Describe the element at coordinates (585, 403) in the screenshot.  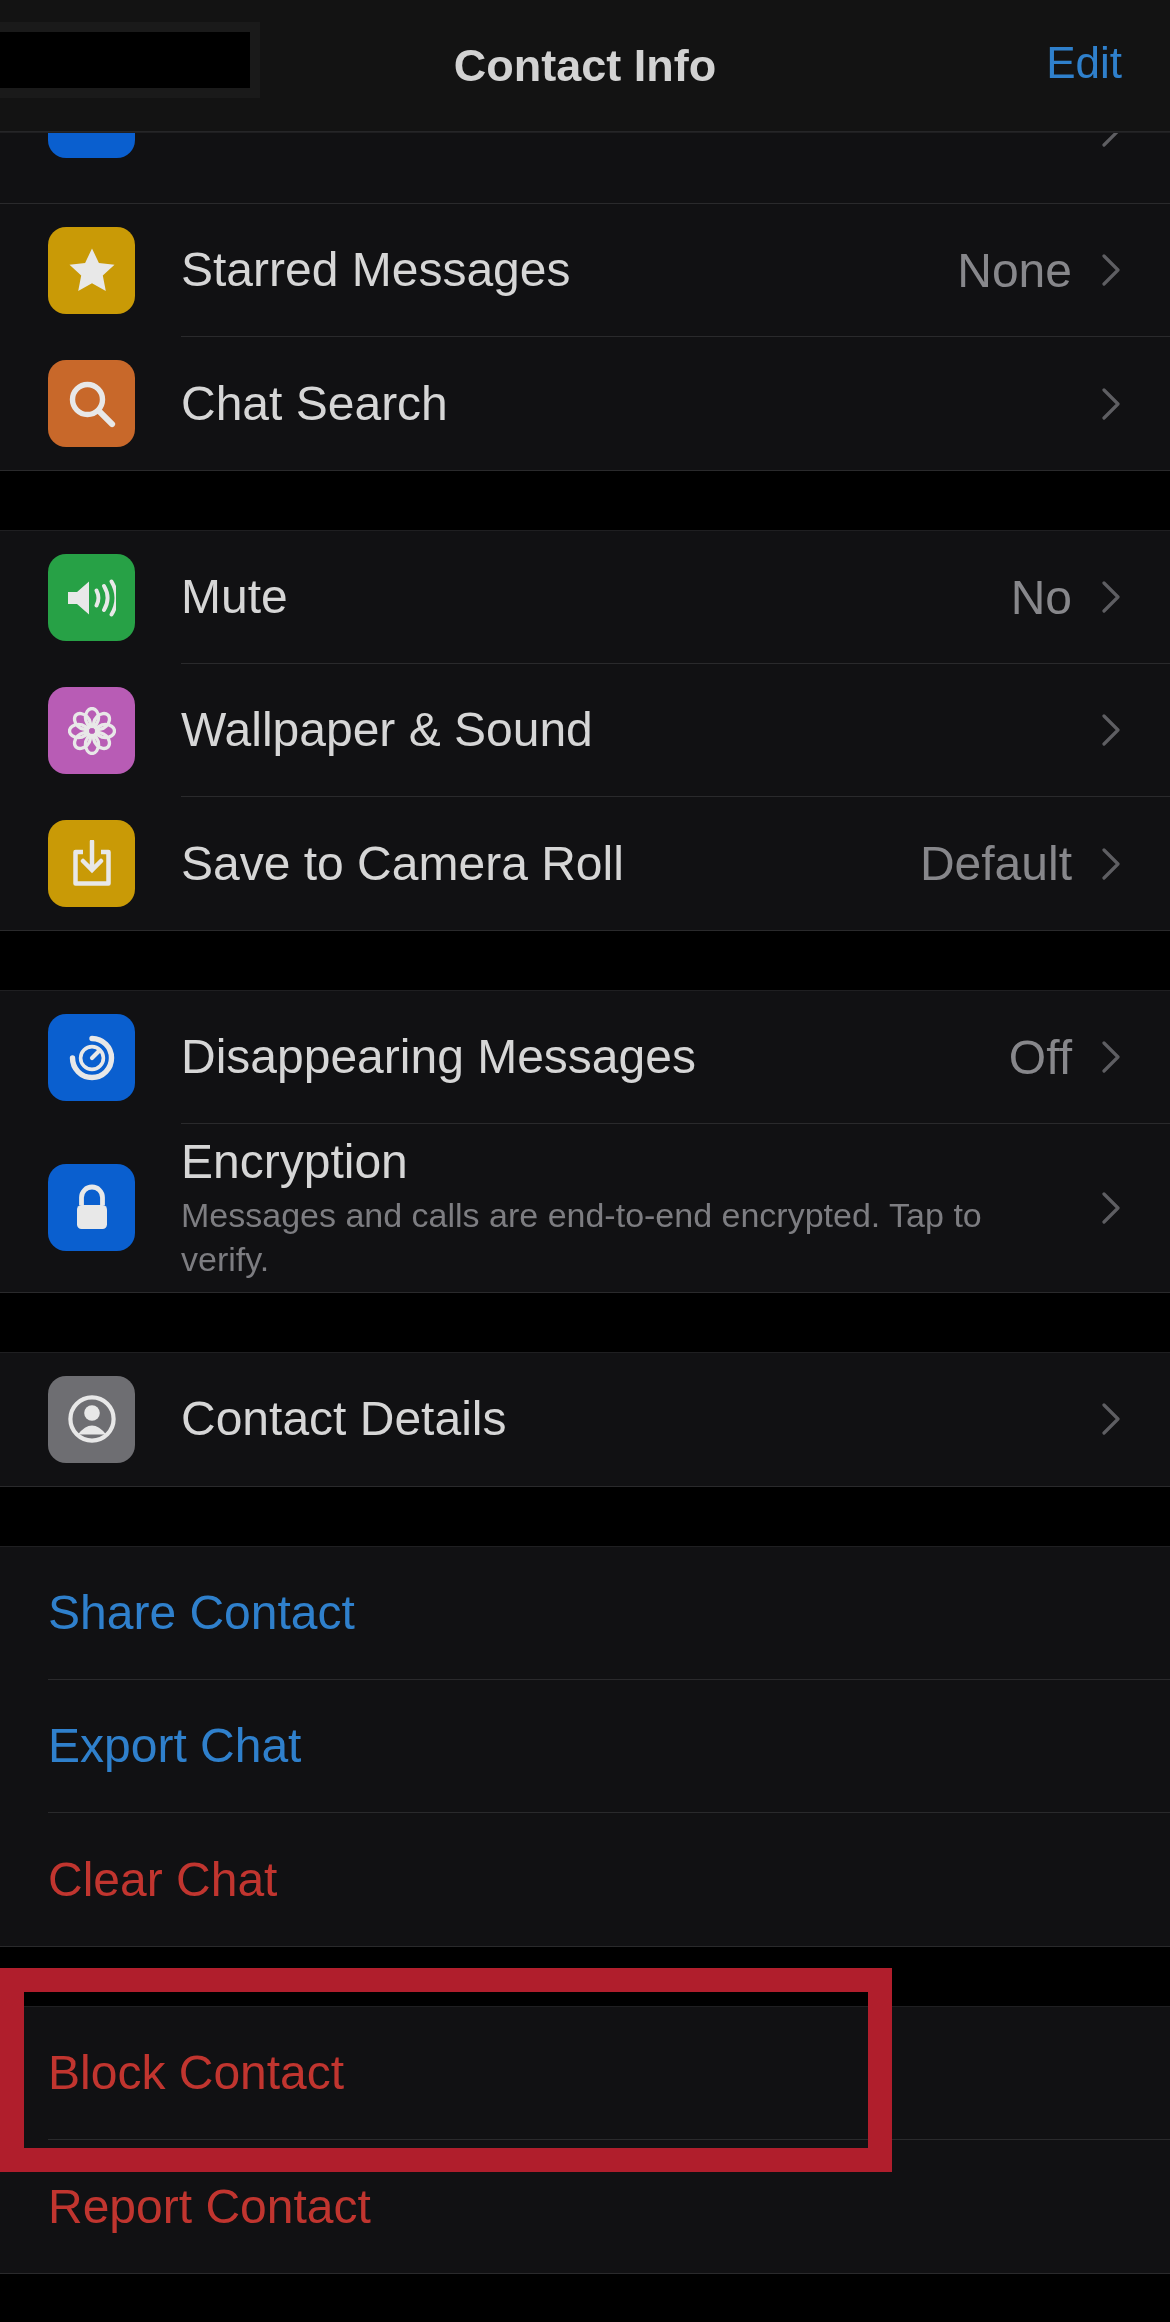
I see `settings-row: Chat Search` at that location.